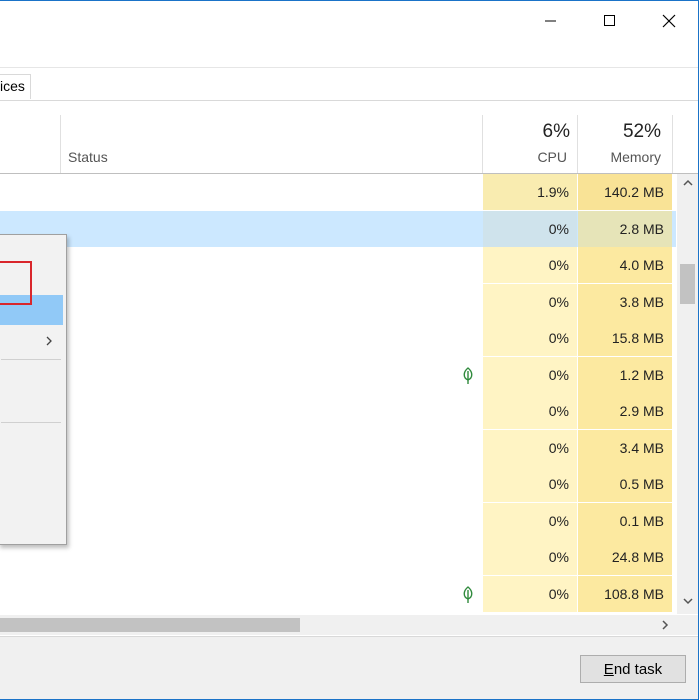 This screenshot has height=700, width=700. I want to click on table-row: 0% 4.0 MB, so click(338, 265).